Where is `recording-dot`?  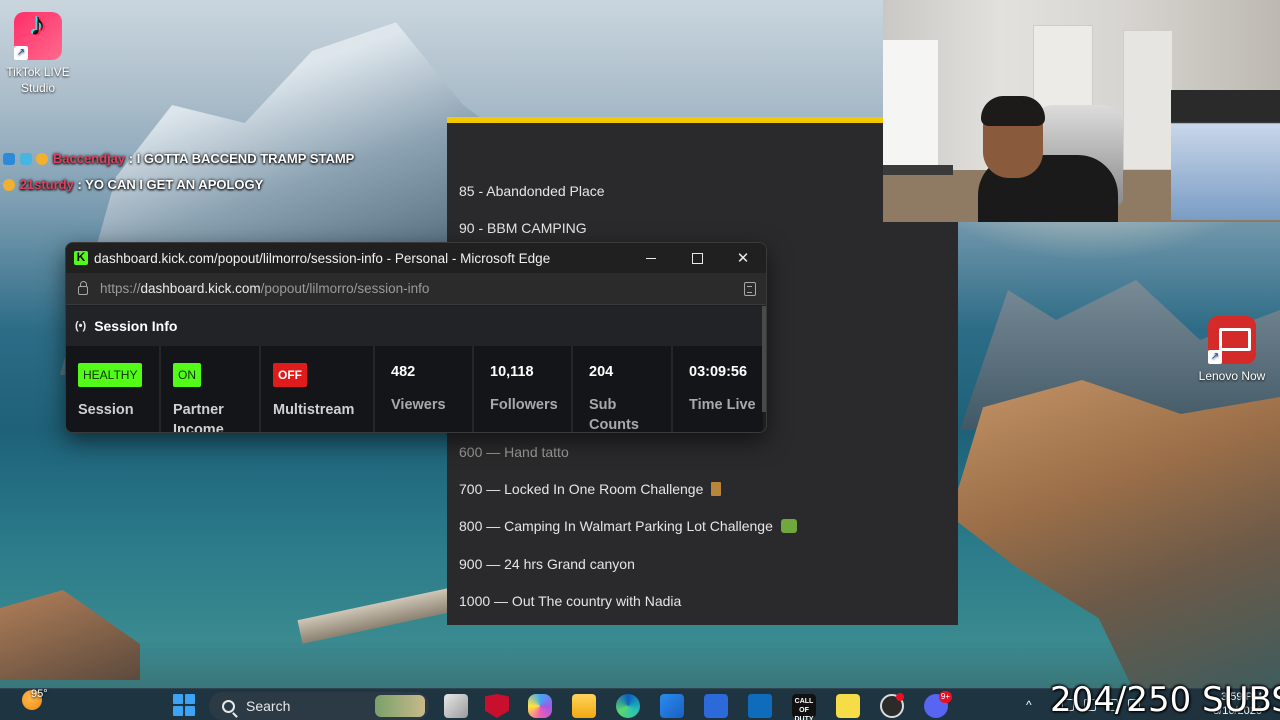
recording-dot is located at coordinates (900, 697).